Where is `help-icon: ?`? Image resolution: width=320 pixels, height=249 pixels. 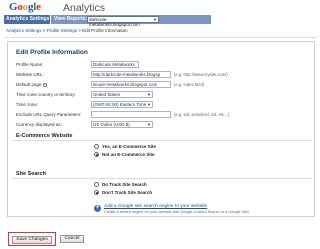
help-icon: ? is located at coordinates (44, 84).